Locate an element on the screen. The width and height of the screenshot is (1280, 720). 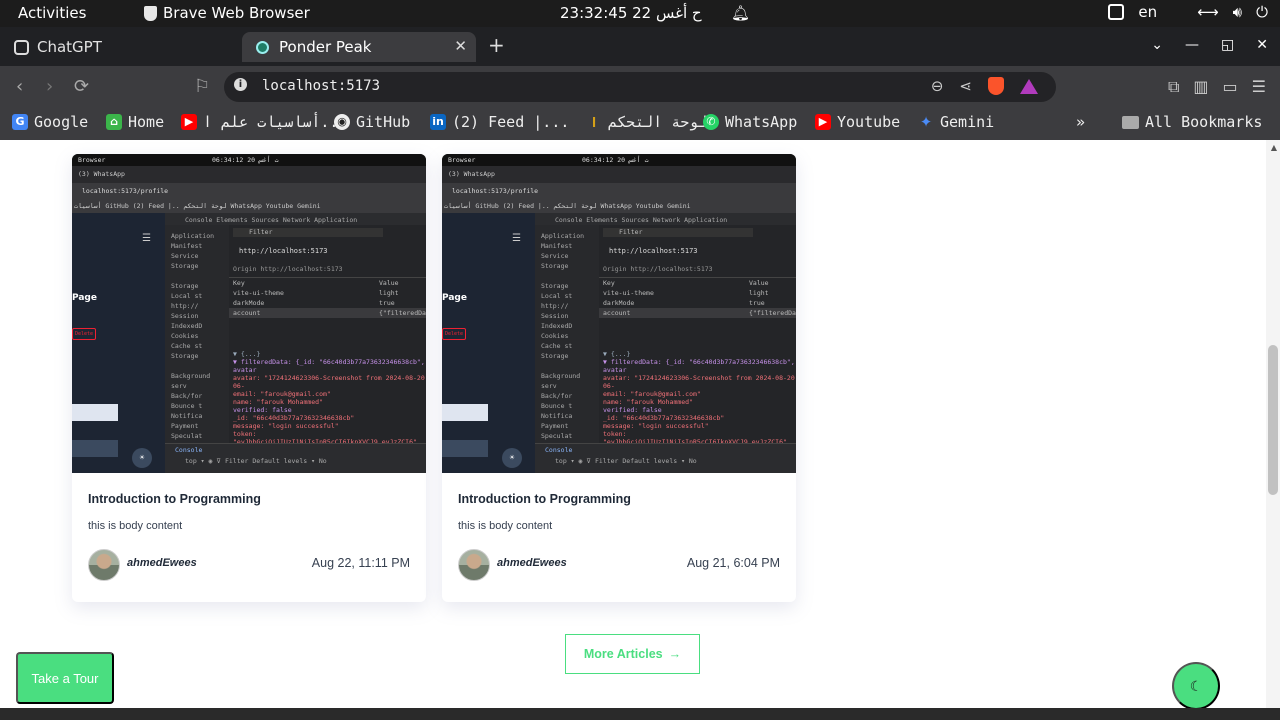
site-info-icon: i is located at coordinates (240, 84).